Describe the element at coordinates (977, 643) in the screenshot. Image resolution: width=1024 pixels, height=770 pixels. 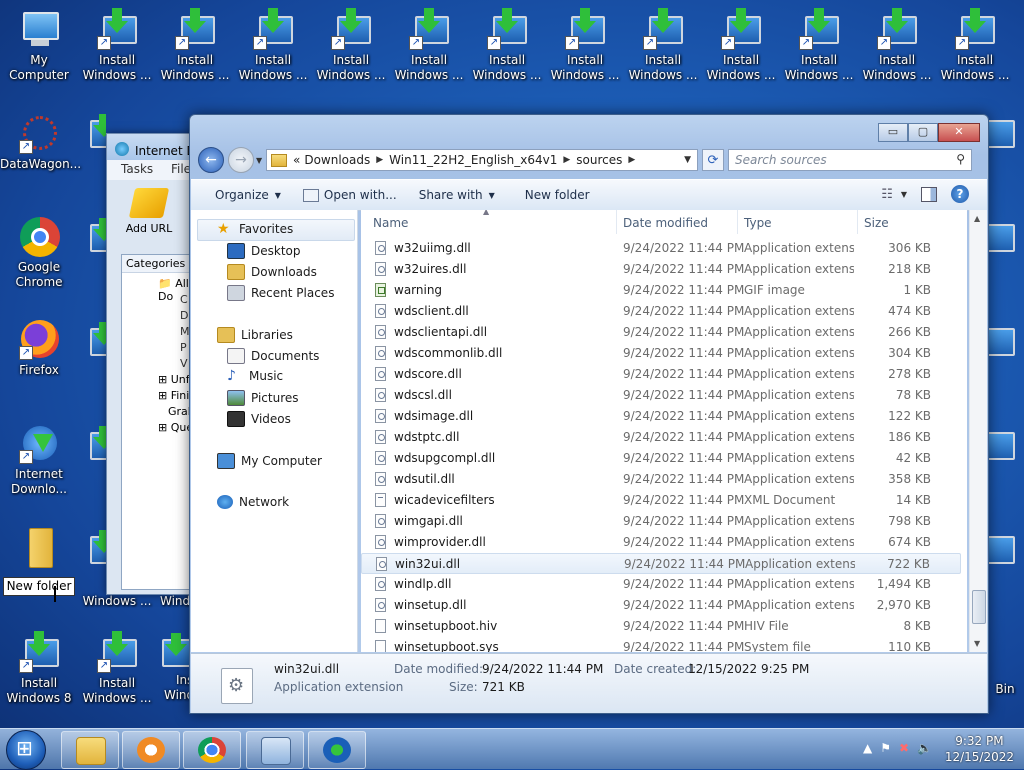
I see `scroll-down-icon: ▼` at that location.